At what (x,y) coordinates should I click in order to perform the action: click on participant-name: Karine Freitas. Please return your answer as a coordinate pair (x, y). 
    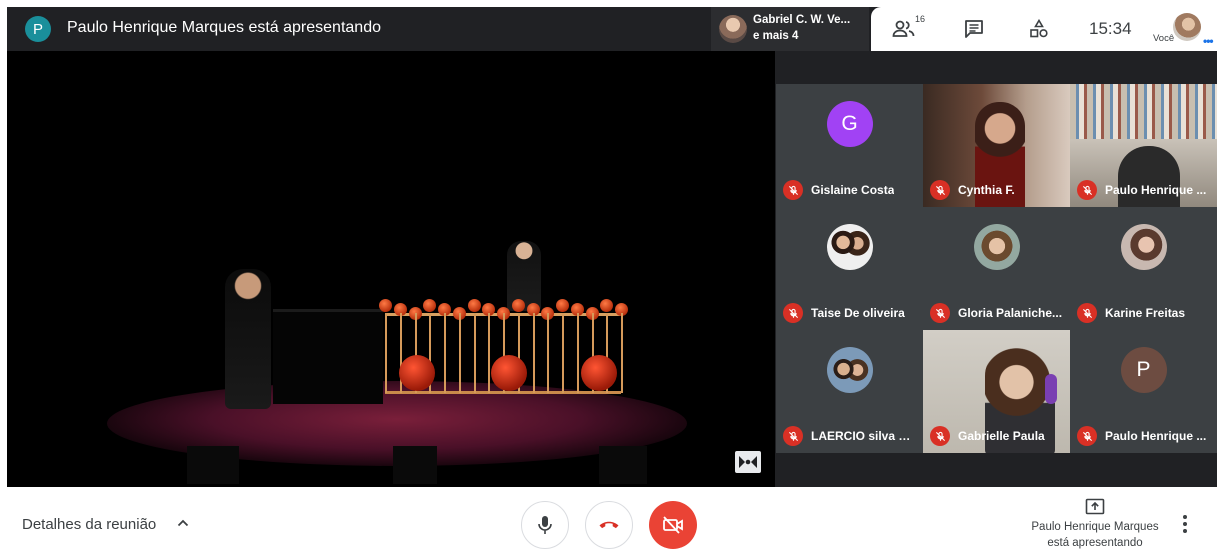
    Looking at the image, I should click on (1145, 313).